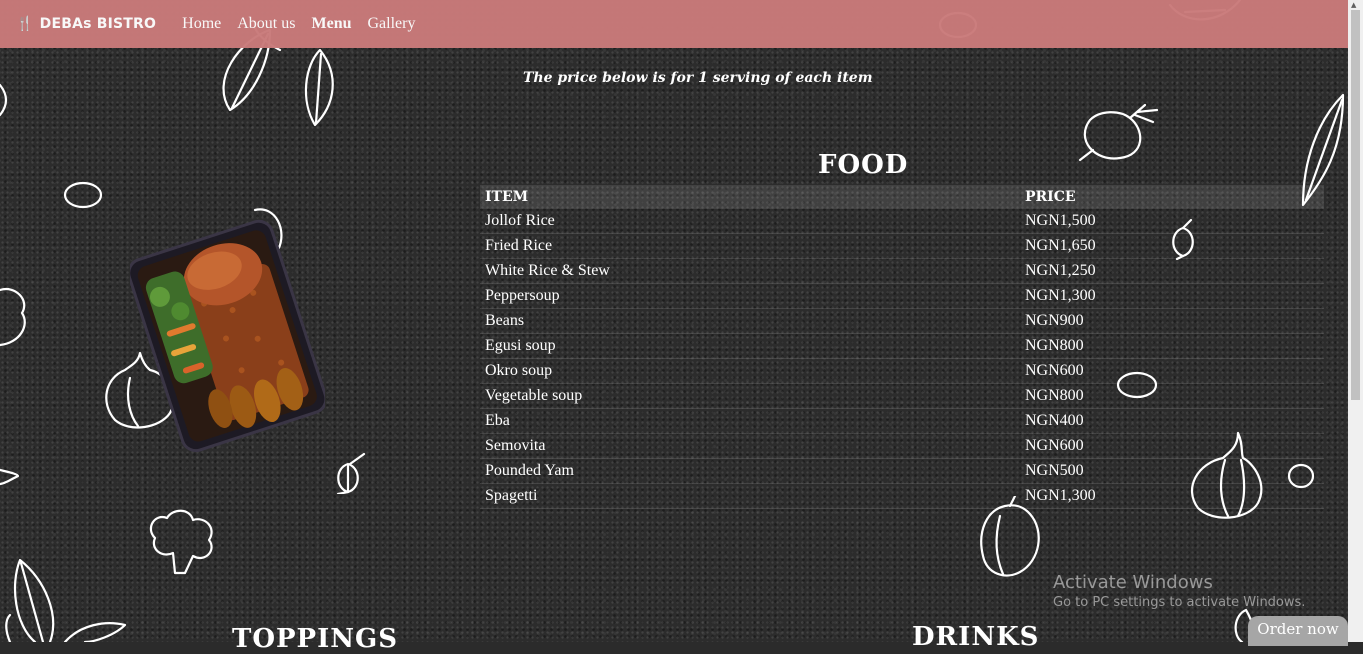 Image resolution: width=1363 pixels, height=654 pixels. Describe the element at coordinates (1172, 421) in the screenshot. I see `item-price-cell: NGN400` at that location.